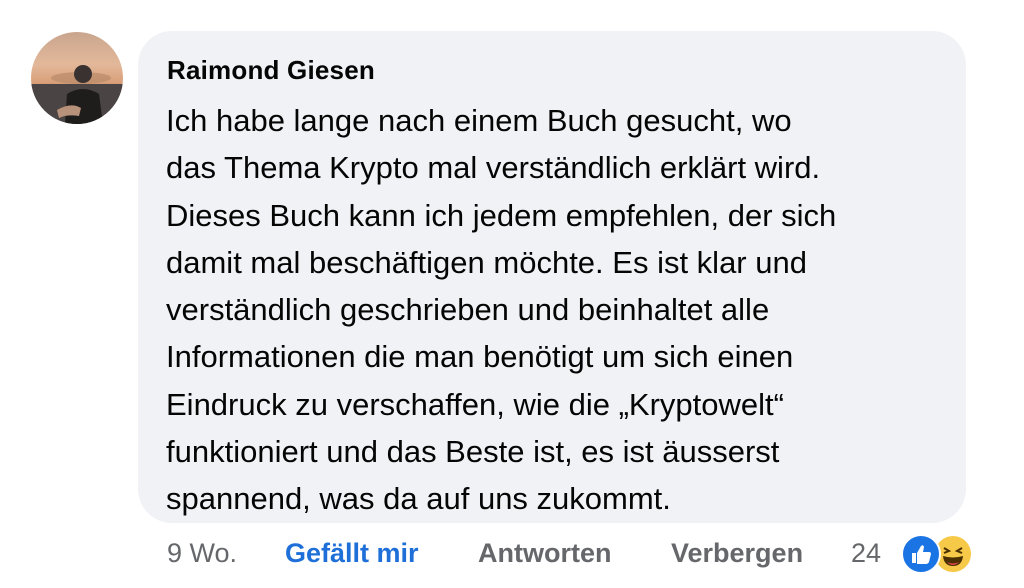  Describe the element at coordinates (921, 554) in the screenshot. I see `like-icon` at that location.